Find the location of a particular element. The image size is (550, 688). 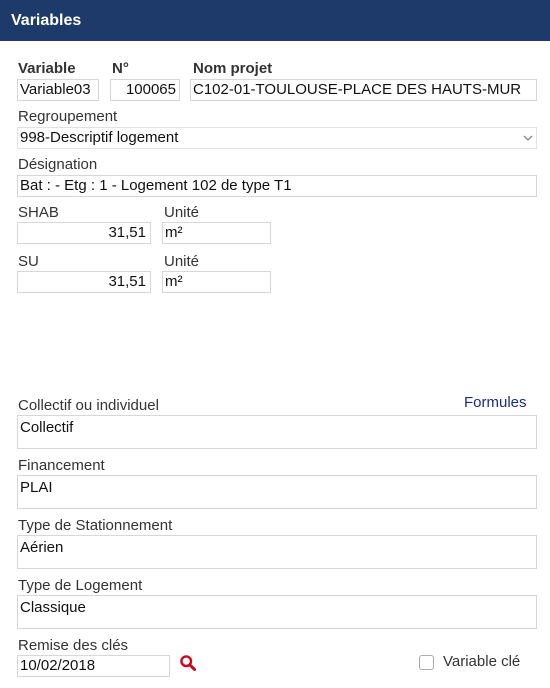

numero-label: N° is located at coordinates (120, 68).